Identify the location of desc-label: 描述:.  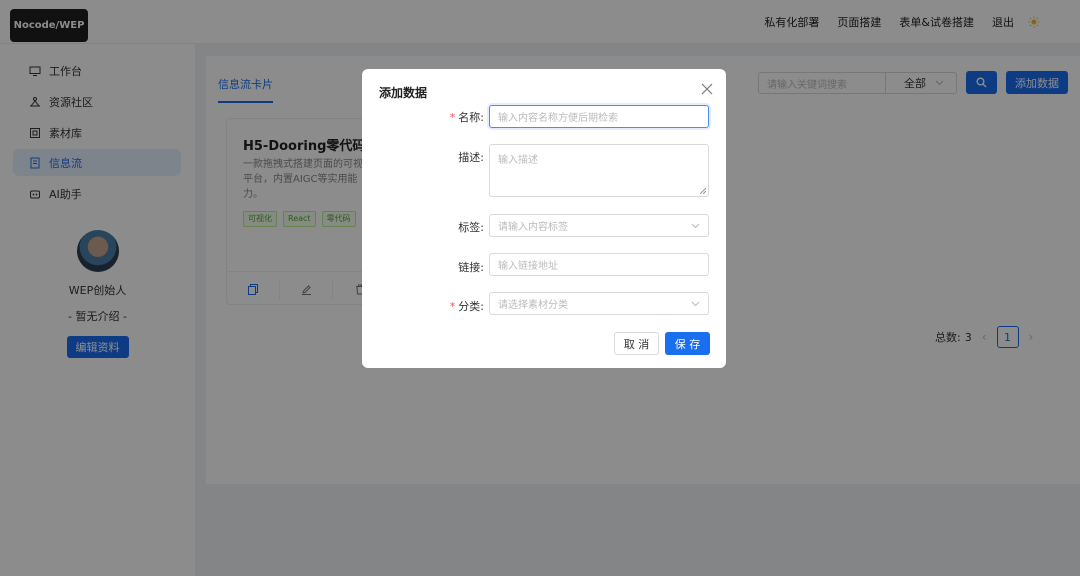
(471, 157).